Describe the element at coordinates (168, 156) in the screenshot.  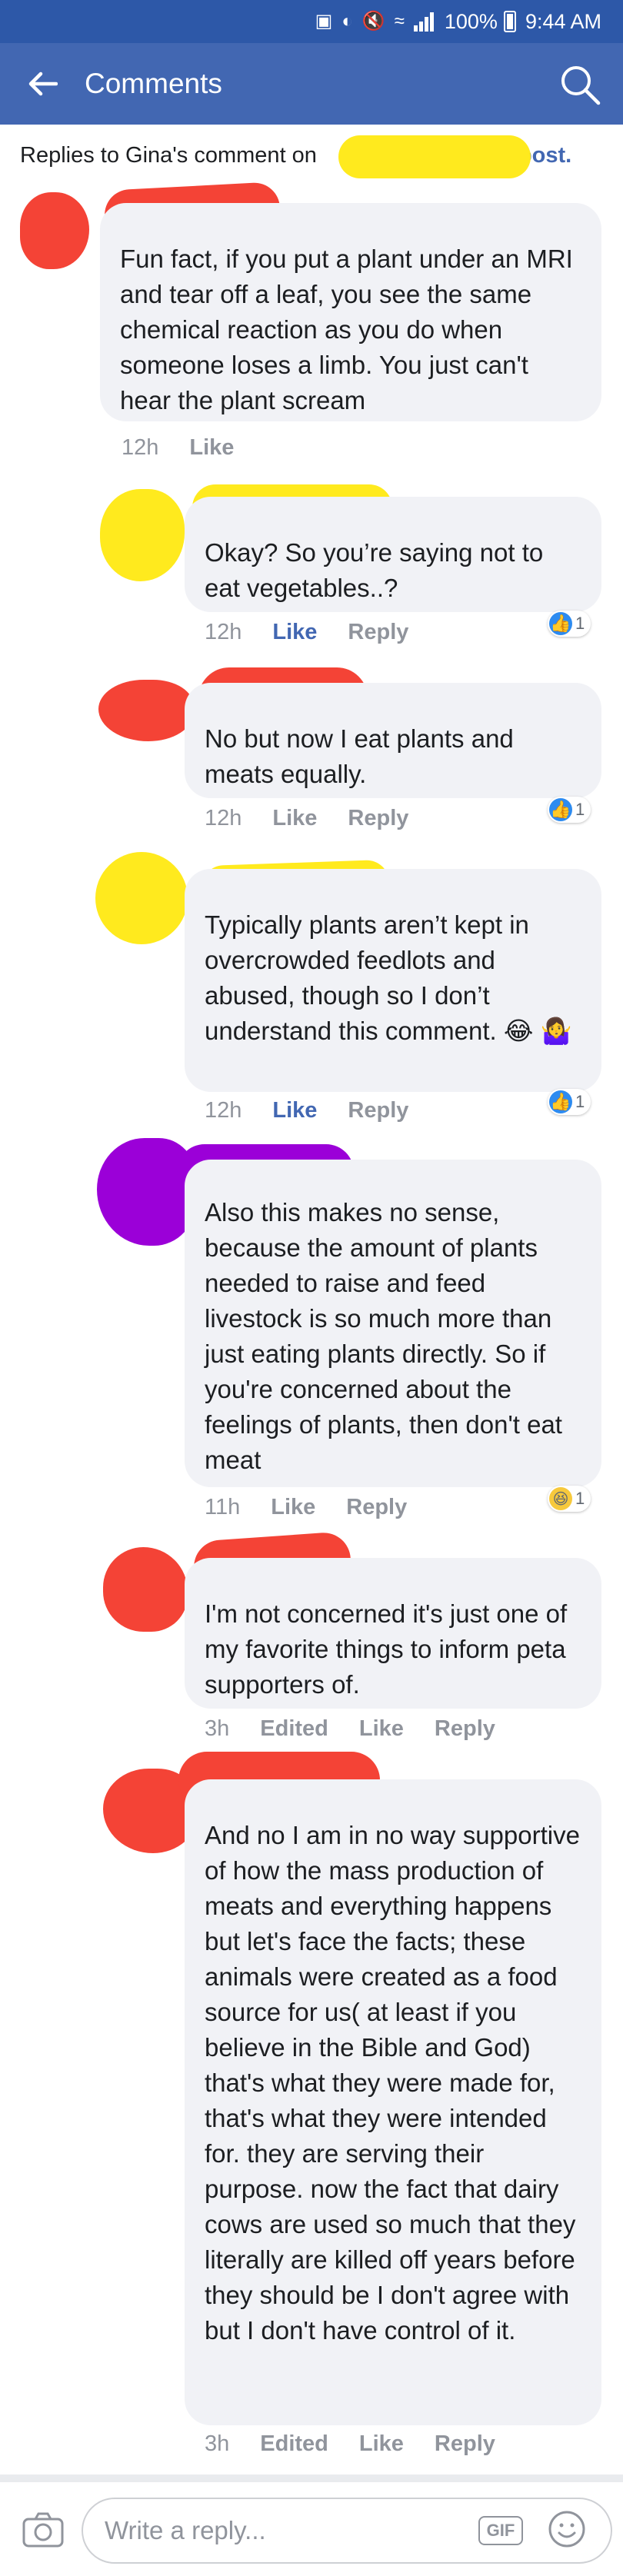
I see `replies-to-text: Replies to Gina's comment on` at that location.